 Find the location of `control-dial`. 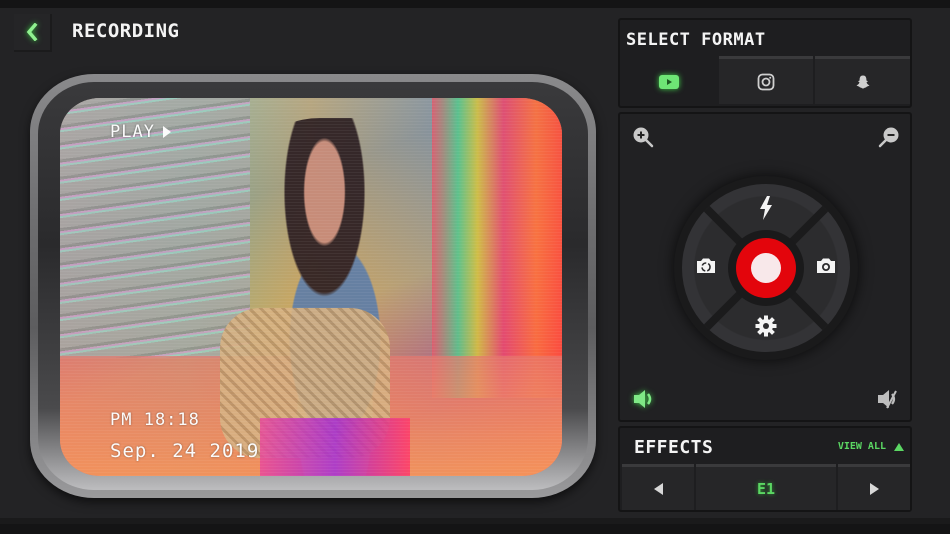

control-dial is located at coordinates (766, 268).